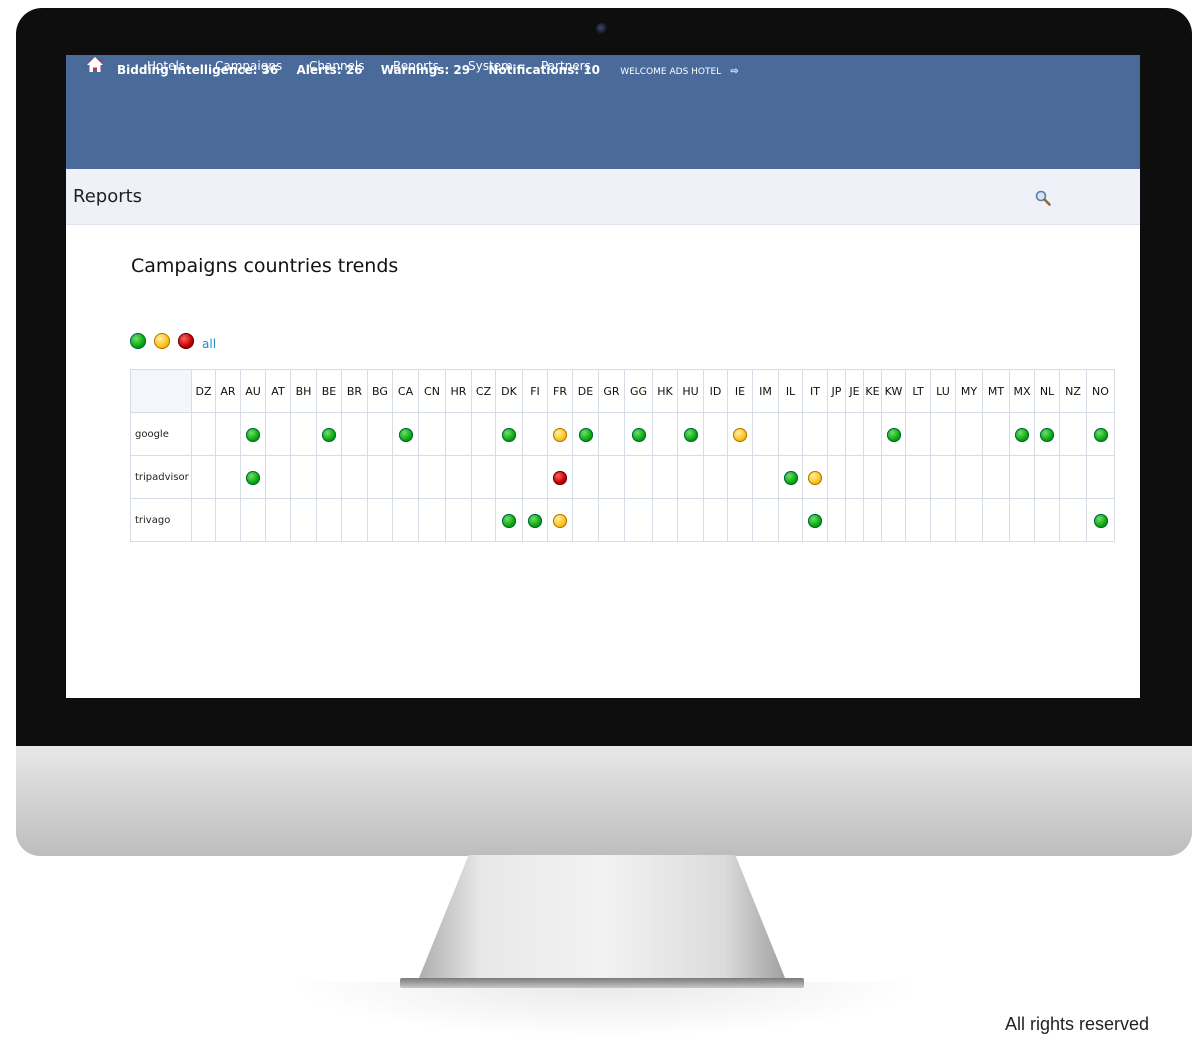 The image size is (1195, 1043). Describe the element at coordinates (186, 341) in the screenshot. I see `red-filter-icon` at that location.